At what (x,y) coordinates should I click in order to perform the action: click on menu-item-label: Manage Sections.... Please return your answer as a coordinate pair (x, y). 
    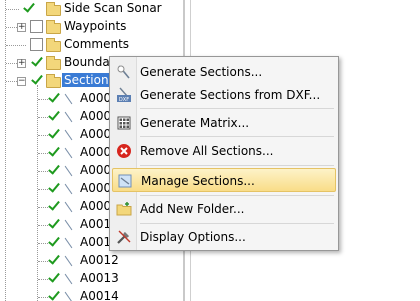
    Looking at the image, I should click on (198, 181).